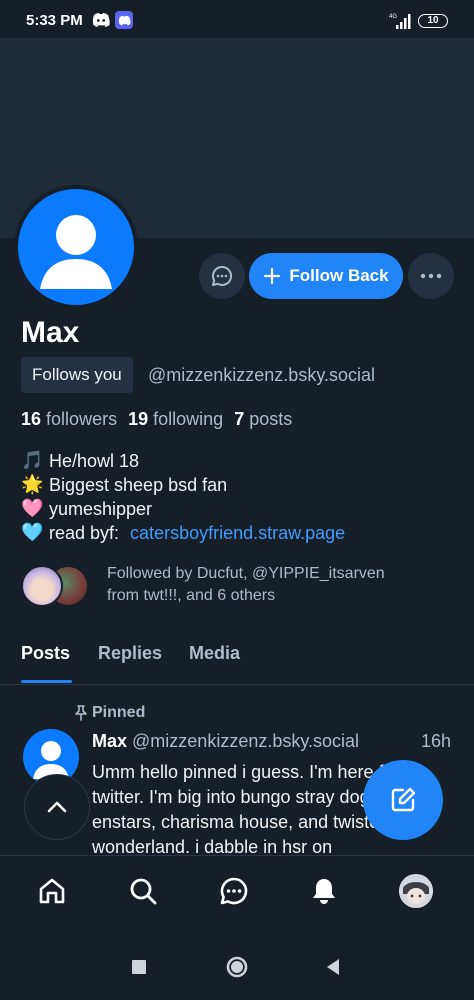 This screenshot has width=474, height=1000. I want to click on bio-line: 🌟 Biggest sheep bsd fan, so click(183, 485).